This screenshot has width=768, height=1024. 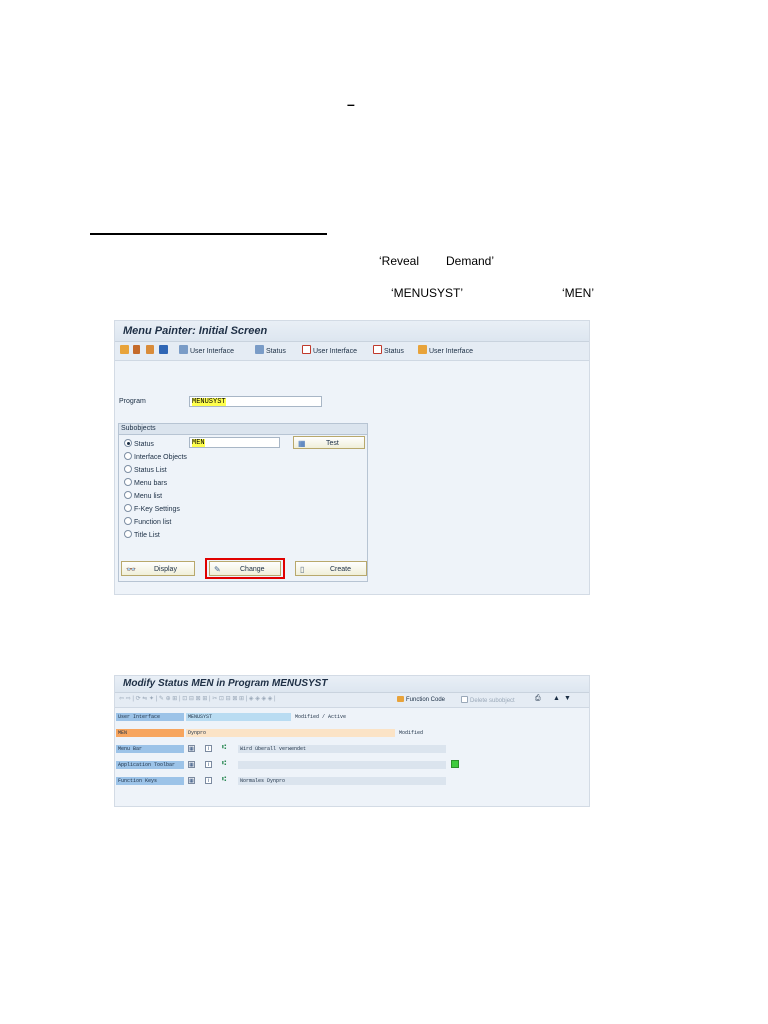 What do you see at coordinates (388, 350) in the screenshot?
I see `copy-status-button: Status` at bounding box center [388, 350].